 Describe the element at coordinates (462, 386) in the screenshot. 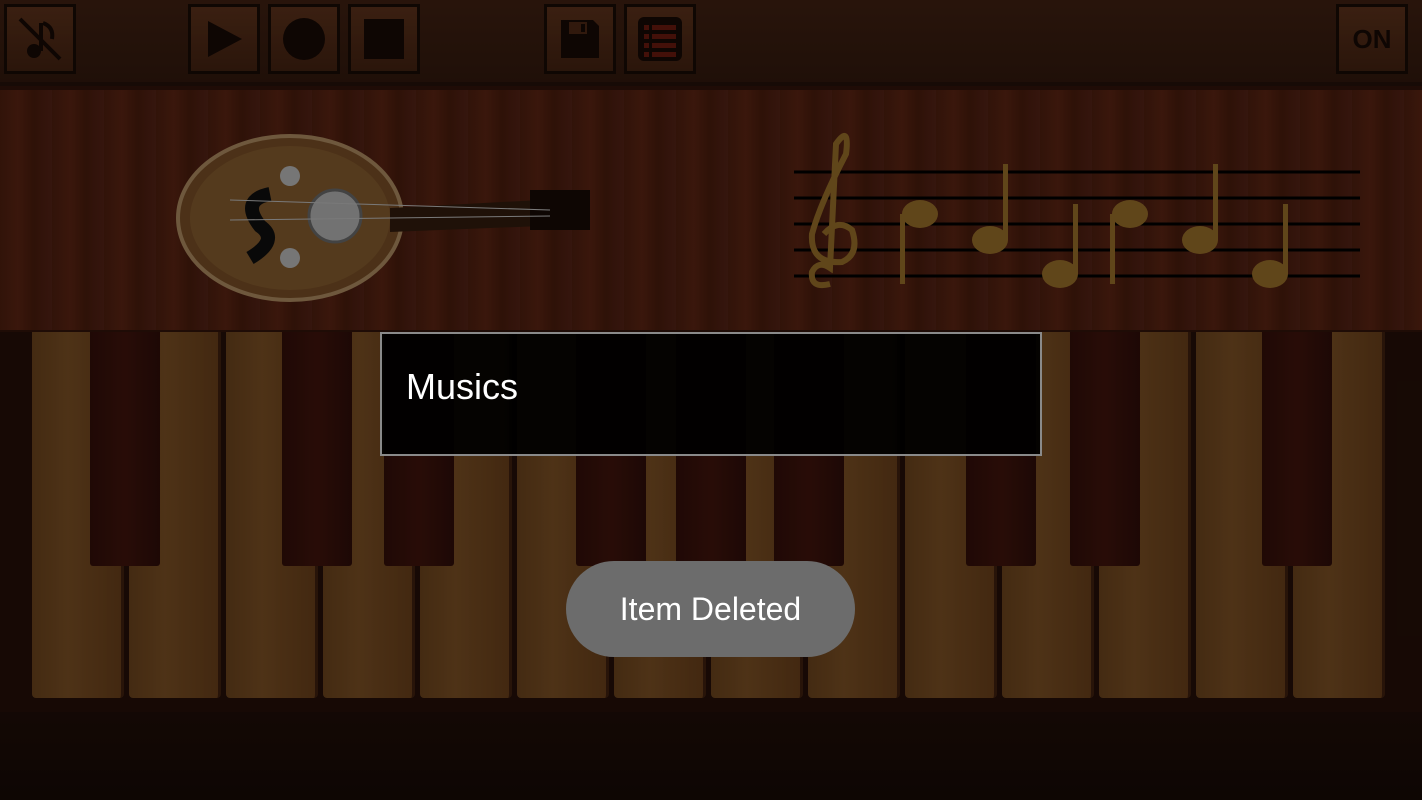

I see `dialog-title: Musics` at that location.